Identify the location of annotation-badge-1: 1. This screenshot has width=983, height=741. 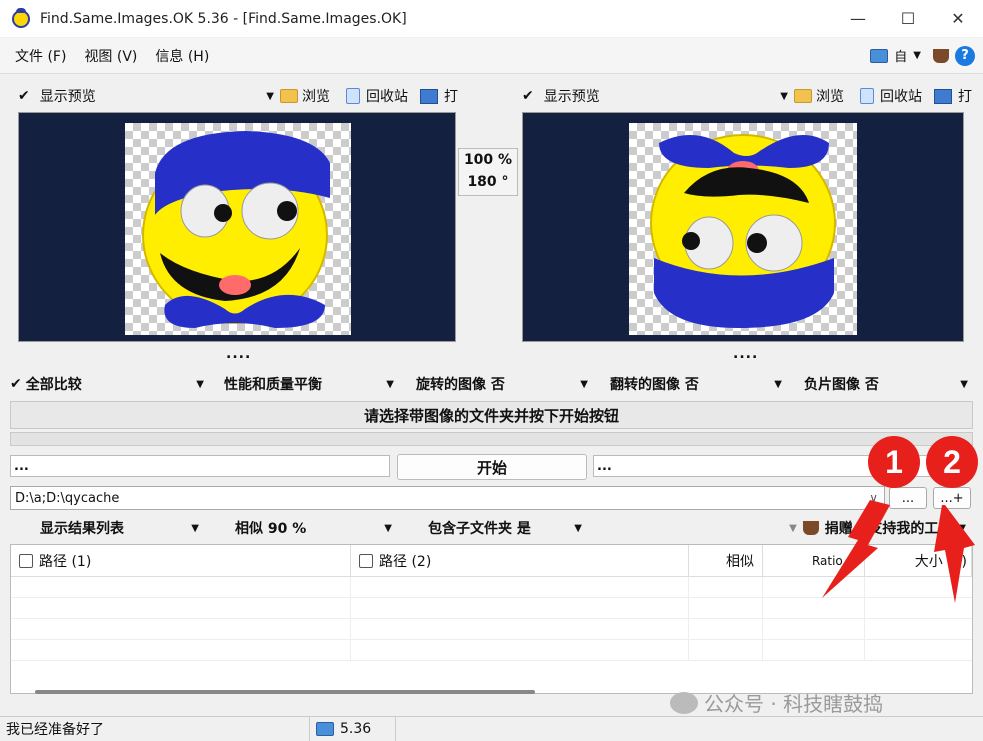
(894, 462).